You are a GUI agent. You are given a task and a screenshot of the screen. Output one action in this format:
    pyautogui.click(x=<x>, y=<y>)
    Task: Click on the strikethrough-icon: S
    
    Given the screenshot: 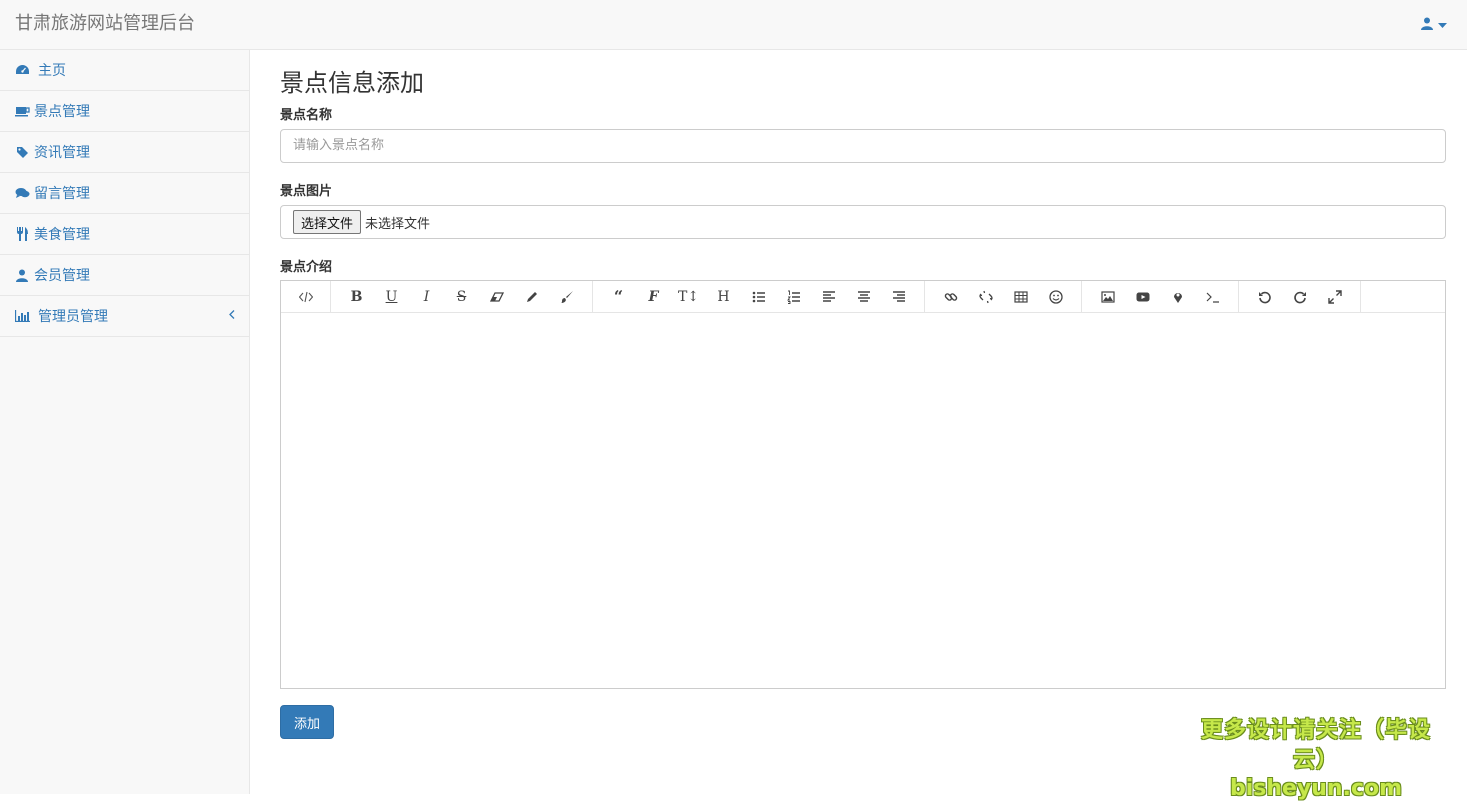 What is the action you would take?
    pyautogui.click(x=461, y=297)
    